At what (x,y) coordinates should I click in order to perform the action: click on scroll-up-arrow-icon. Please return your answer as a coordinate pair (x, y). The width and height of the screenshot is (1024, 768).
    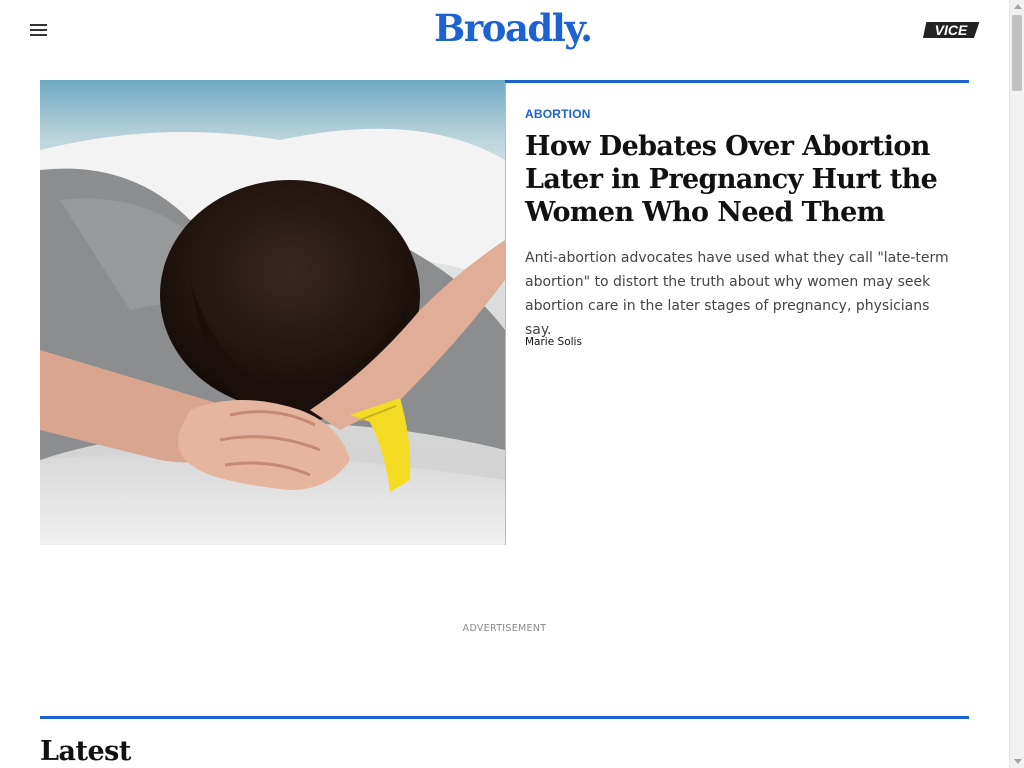
    Looking at the image, I should click on (1018, 6).